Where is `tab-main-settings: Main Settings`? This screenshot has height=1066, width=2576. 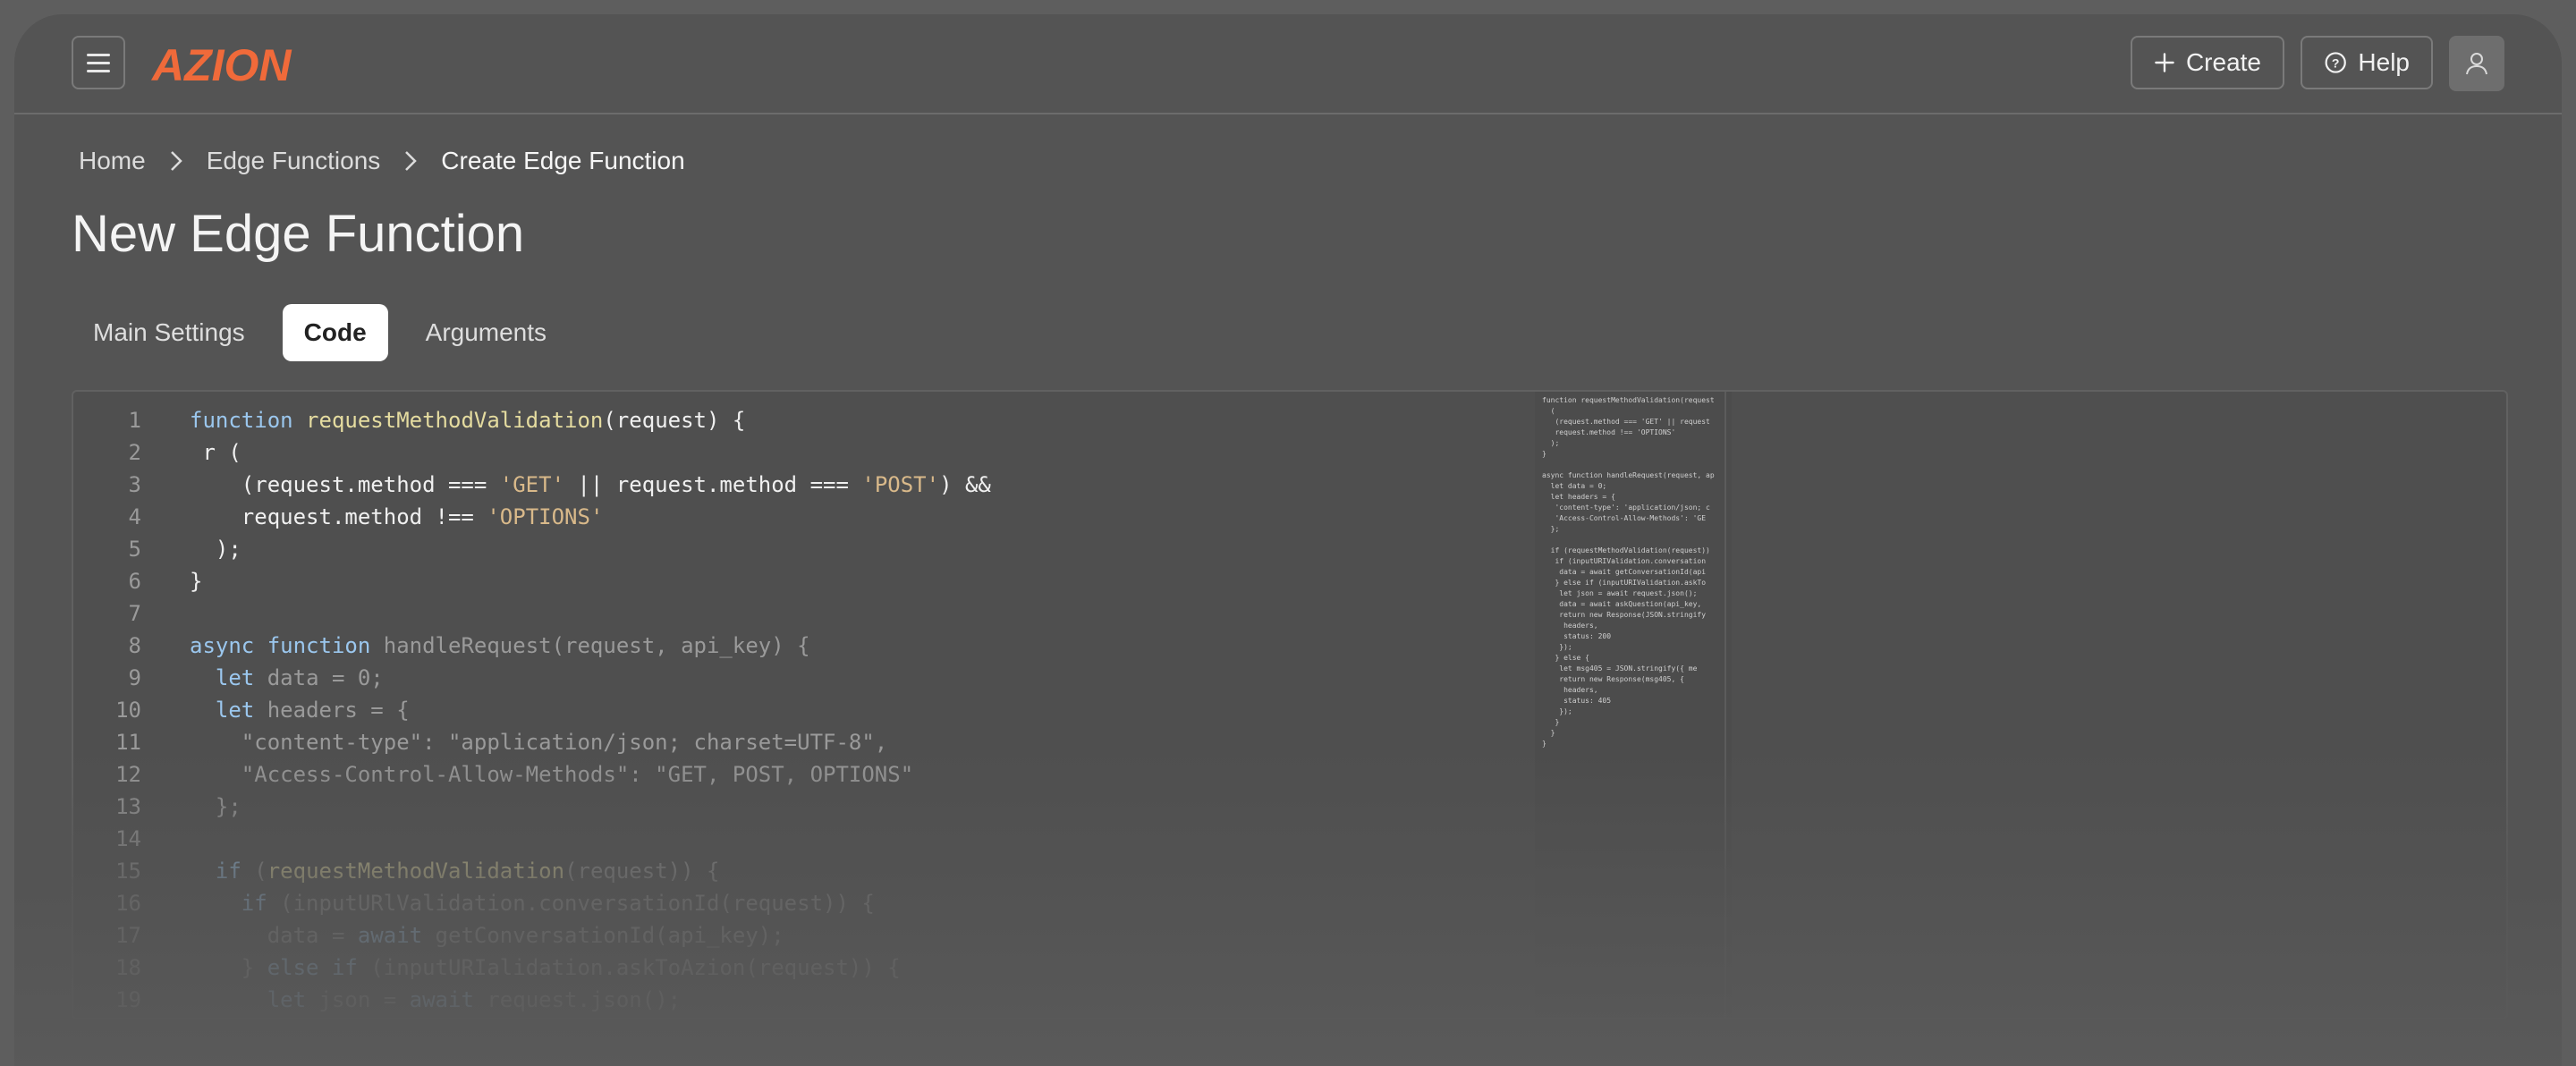
tab-main-settings: Main Settings is located at coordinates (169, 332).